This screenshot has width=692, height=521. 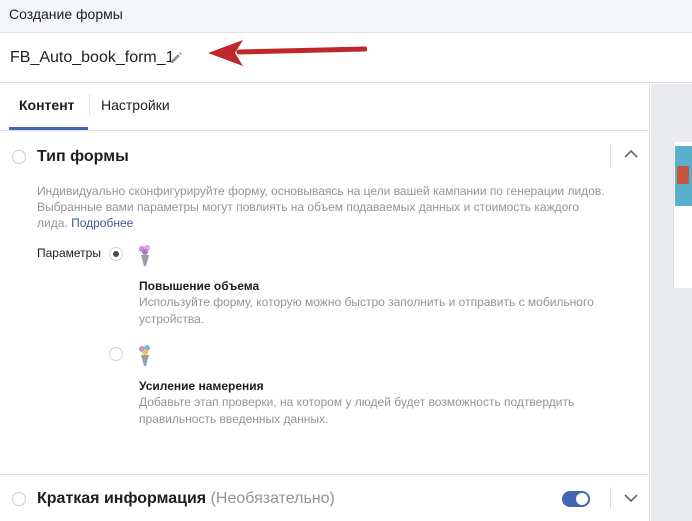 What do you see at coordinates (325, 107) in the screenshot?
I see `tab-bar: Контент Настройки` at bounding box center [325, 107].